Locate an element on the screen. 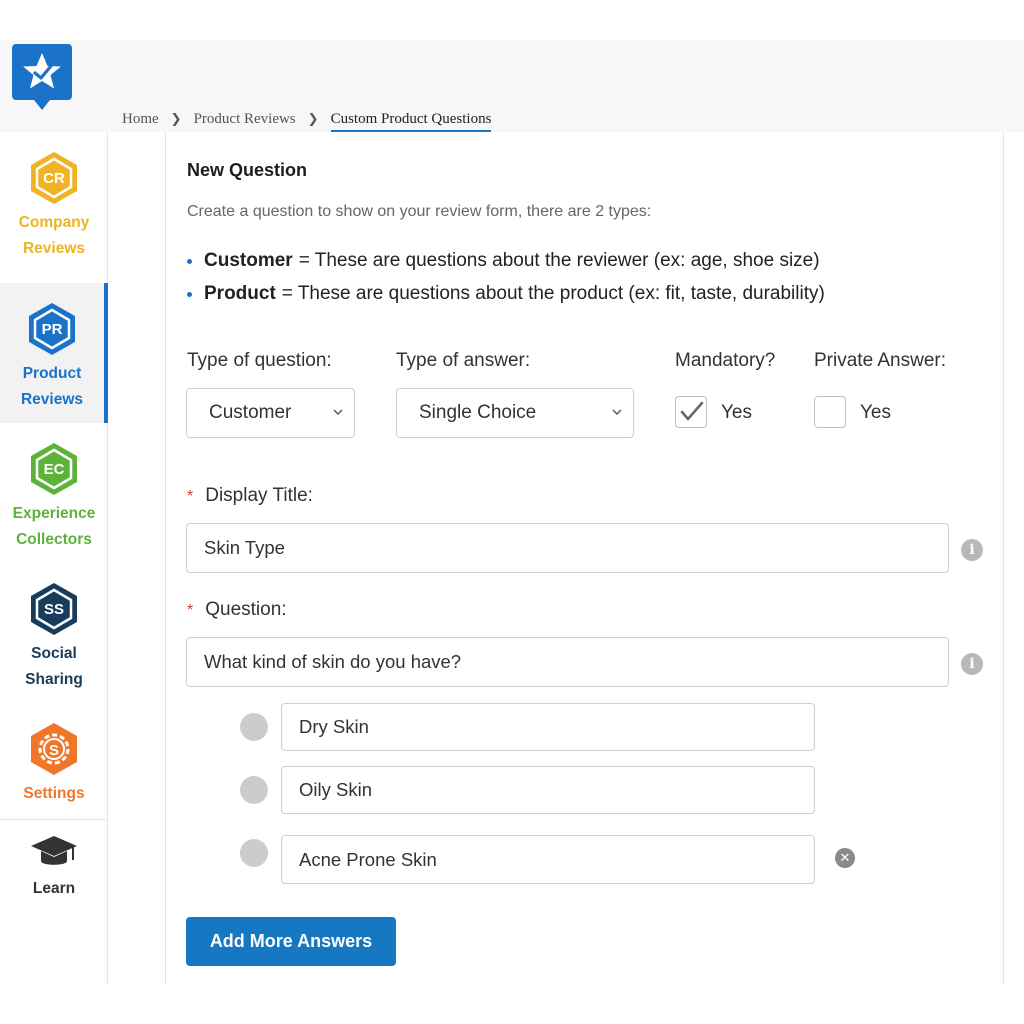 The height and width of the screenshot is (1024, 1024). select-value: Customer is located at coordinates (250, 412).